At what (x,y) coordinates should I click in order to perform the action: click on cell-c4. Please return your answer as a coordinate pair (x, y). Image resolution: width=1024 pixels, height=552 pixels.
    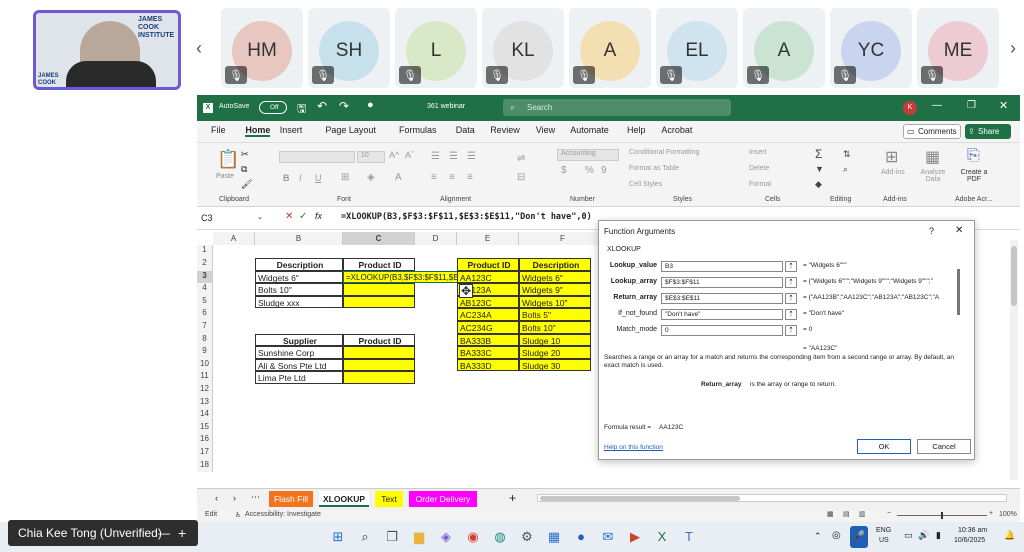
    Looking at the image, I should click on (379, 289).